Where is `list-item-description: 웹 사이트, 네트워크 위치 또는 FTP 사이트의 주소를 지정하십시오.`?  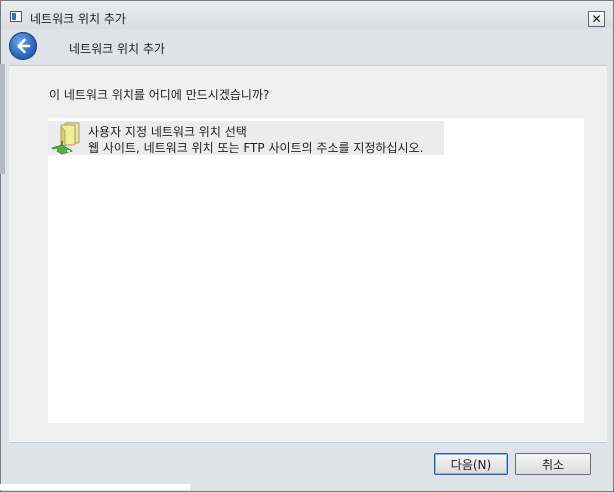 list-item-description: 웹 사이트, 네트워크 위치 또는 FTP 사이트의 주소를 지정하십시오. is located at coordinates (256, 148).